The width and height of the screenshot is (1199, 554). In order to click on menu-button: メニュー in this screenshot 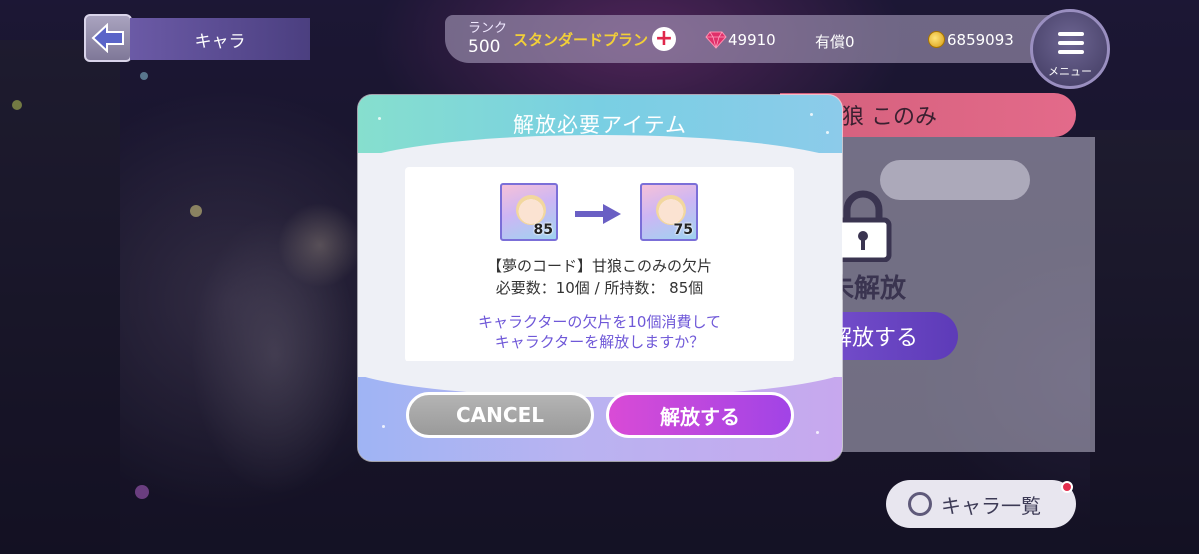, I will do `click(1070, 49)`.